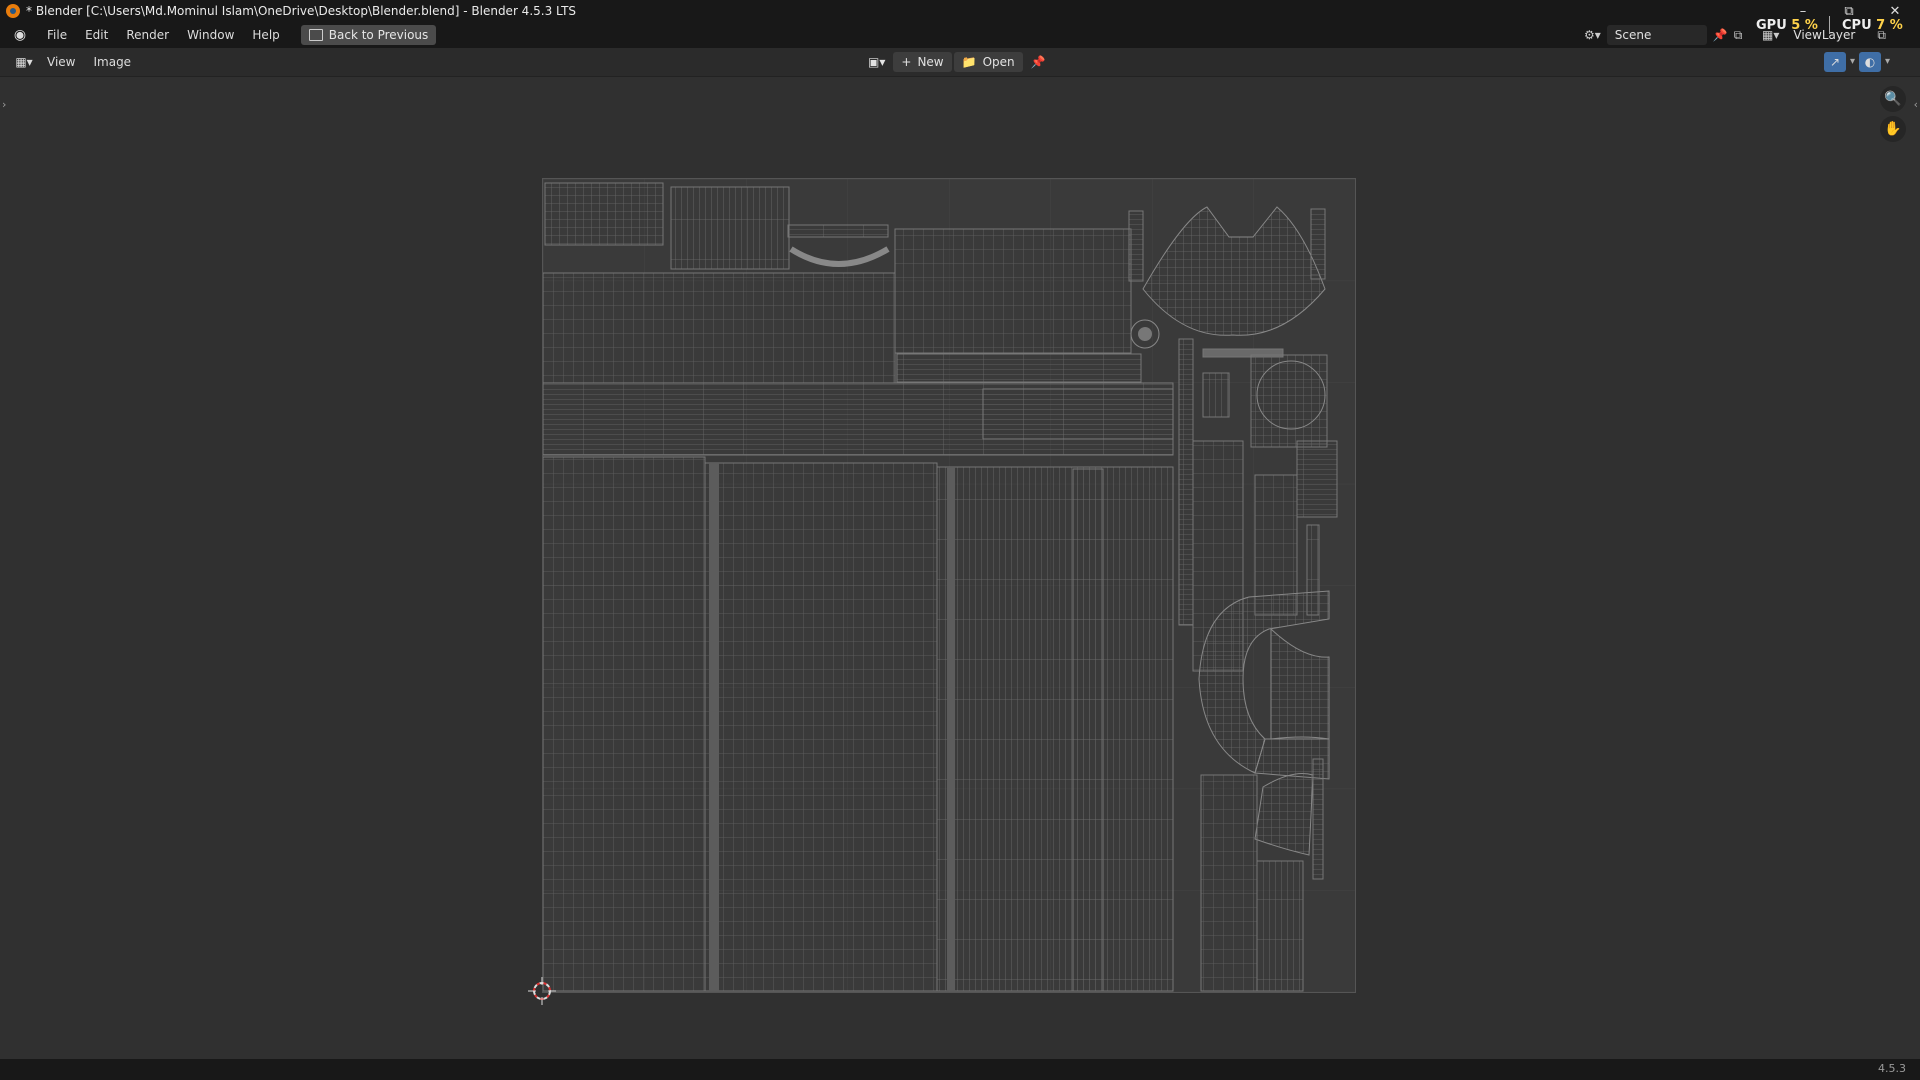 The image size is (1920, 1080). I want to click on image-editor-icon: ▦▾, so click(24, 62).